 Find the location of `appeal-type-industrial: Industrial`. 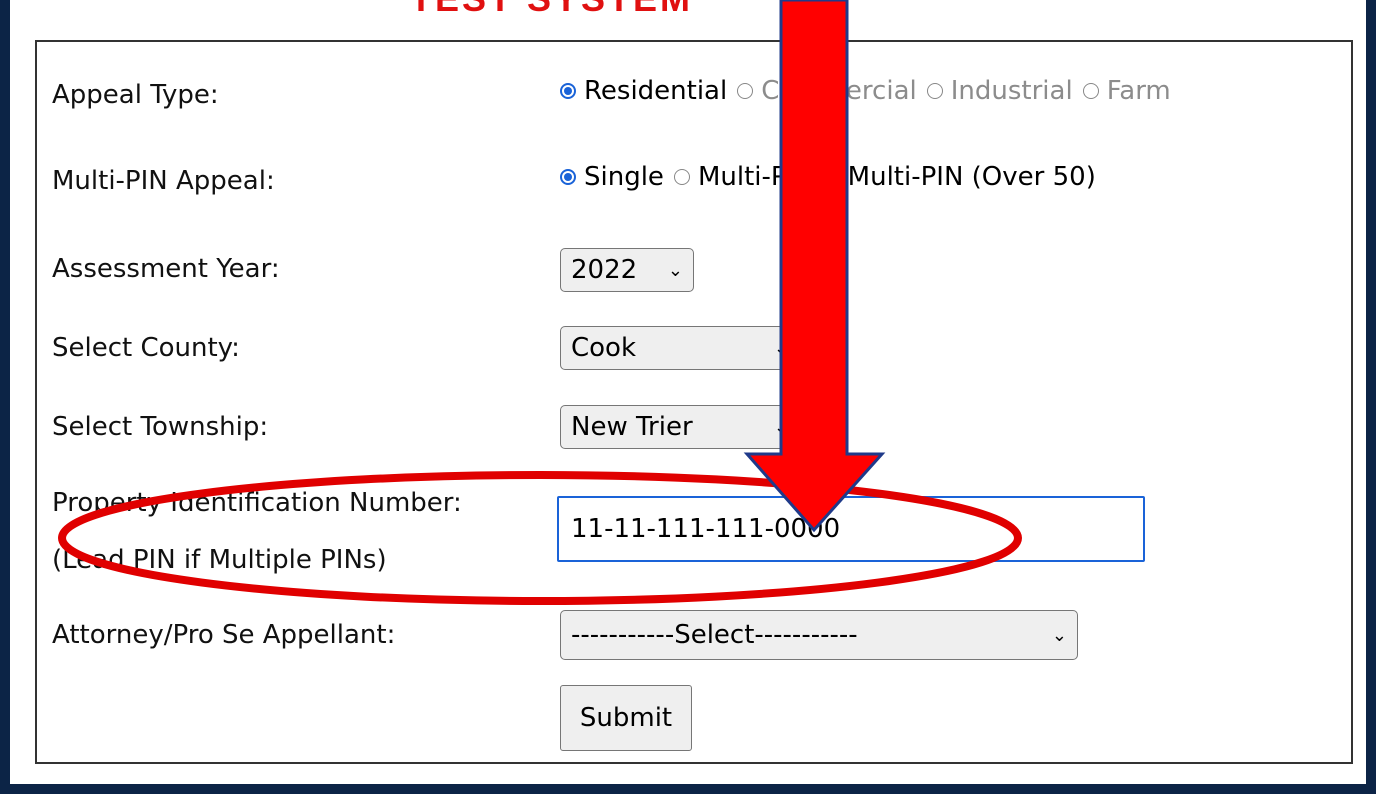

appeal-type-industrial: Industrial is located at coordinates (999, 91).